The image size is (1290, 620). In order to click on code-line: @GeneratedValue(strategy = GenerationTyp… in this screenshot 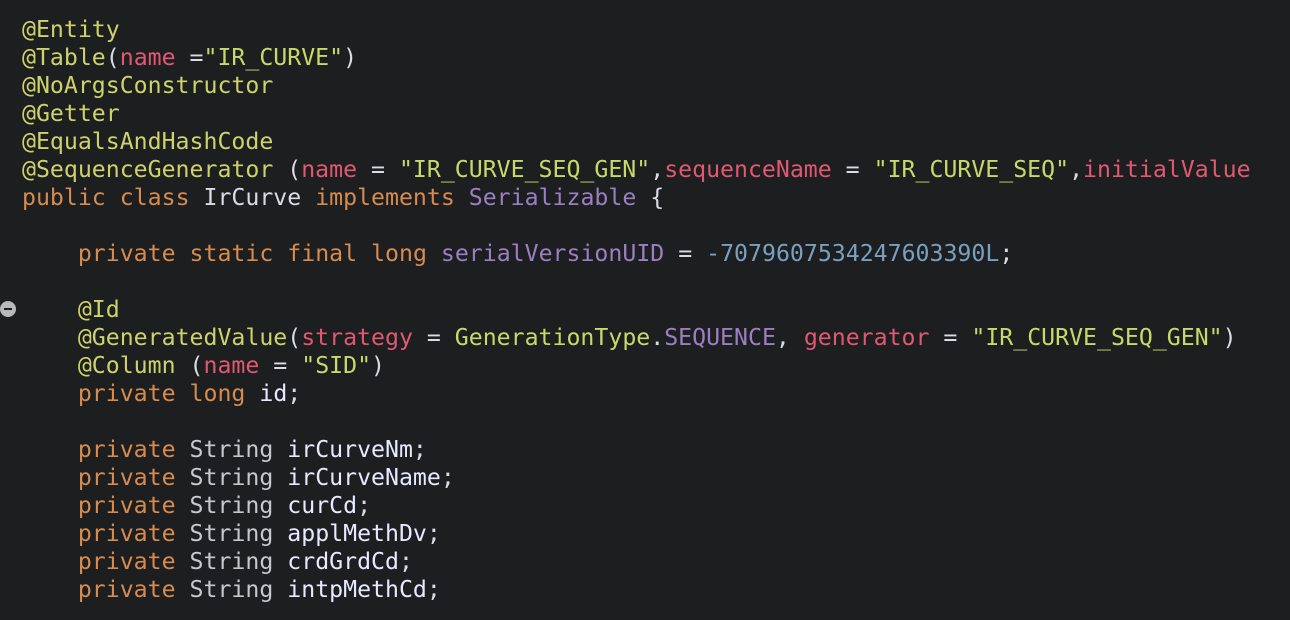, I will do `click(636, 338)`.